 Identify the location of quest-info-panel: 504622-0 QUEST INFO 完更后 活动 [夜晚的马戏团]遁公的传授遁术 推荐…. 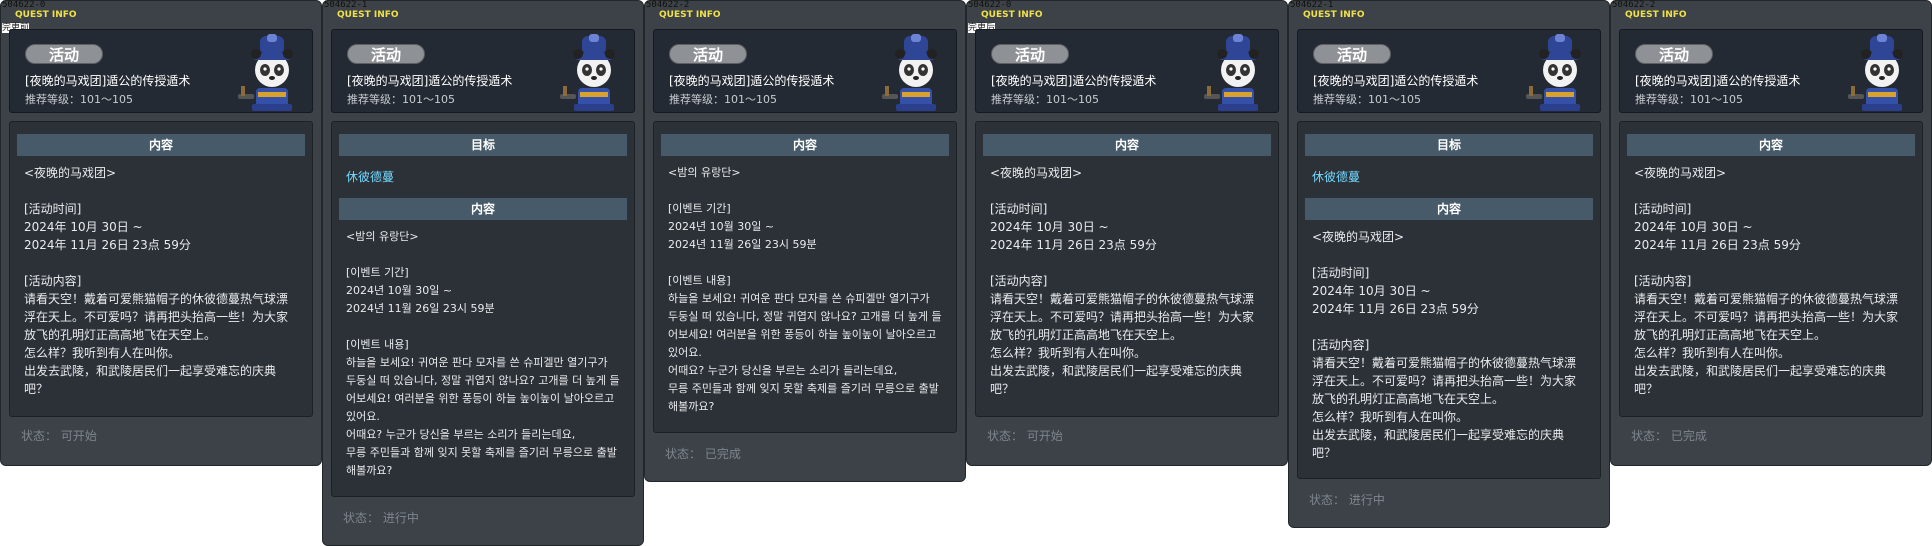
(1127, 233).